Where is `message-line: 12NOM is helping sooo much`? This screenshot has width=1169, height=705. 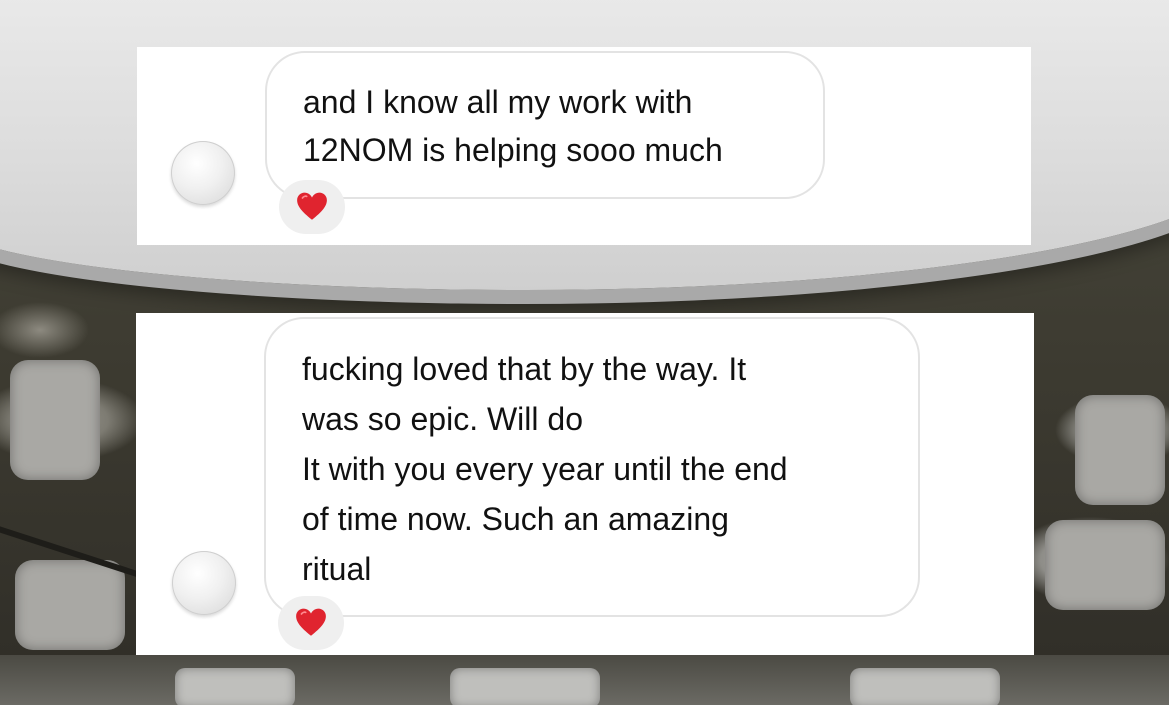
message-line: 12NOM is helping sooo much is located at coordinates (513, 150).